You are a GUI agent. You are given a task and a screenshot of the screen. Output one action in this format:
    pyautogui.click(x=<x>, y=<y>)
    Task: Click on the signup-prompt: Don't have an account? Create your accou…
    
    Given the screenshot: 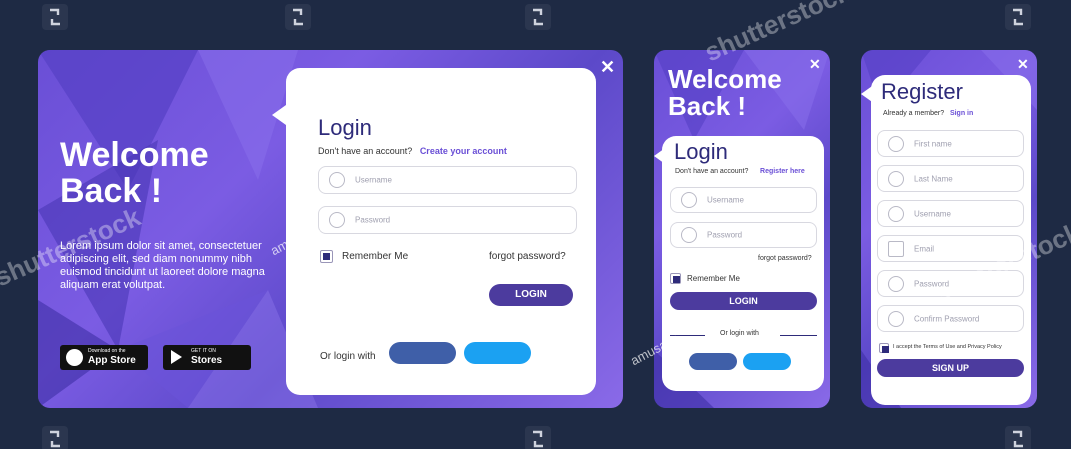 What is the action you would take?
    pyautogui.click(x=412, y=151)
    